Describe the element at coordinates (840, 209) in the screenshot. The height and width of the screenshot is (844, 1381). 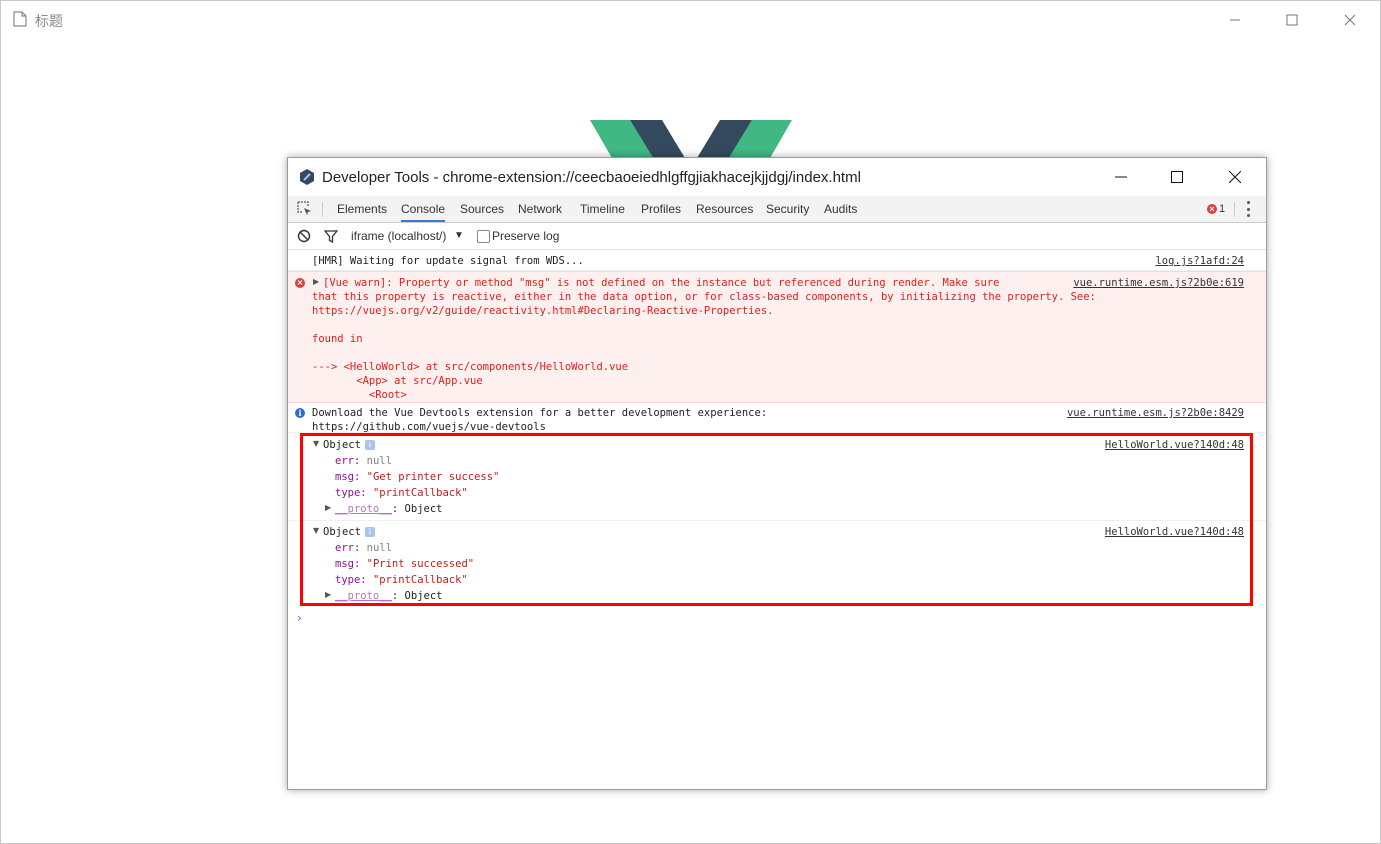
I see `tab-audits: Audits` at that location.